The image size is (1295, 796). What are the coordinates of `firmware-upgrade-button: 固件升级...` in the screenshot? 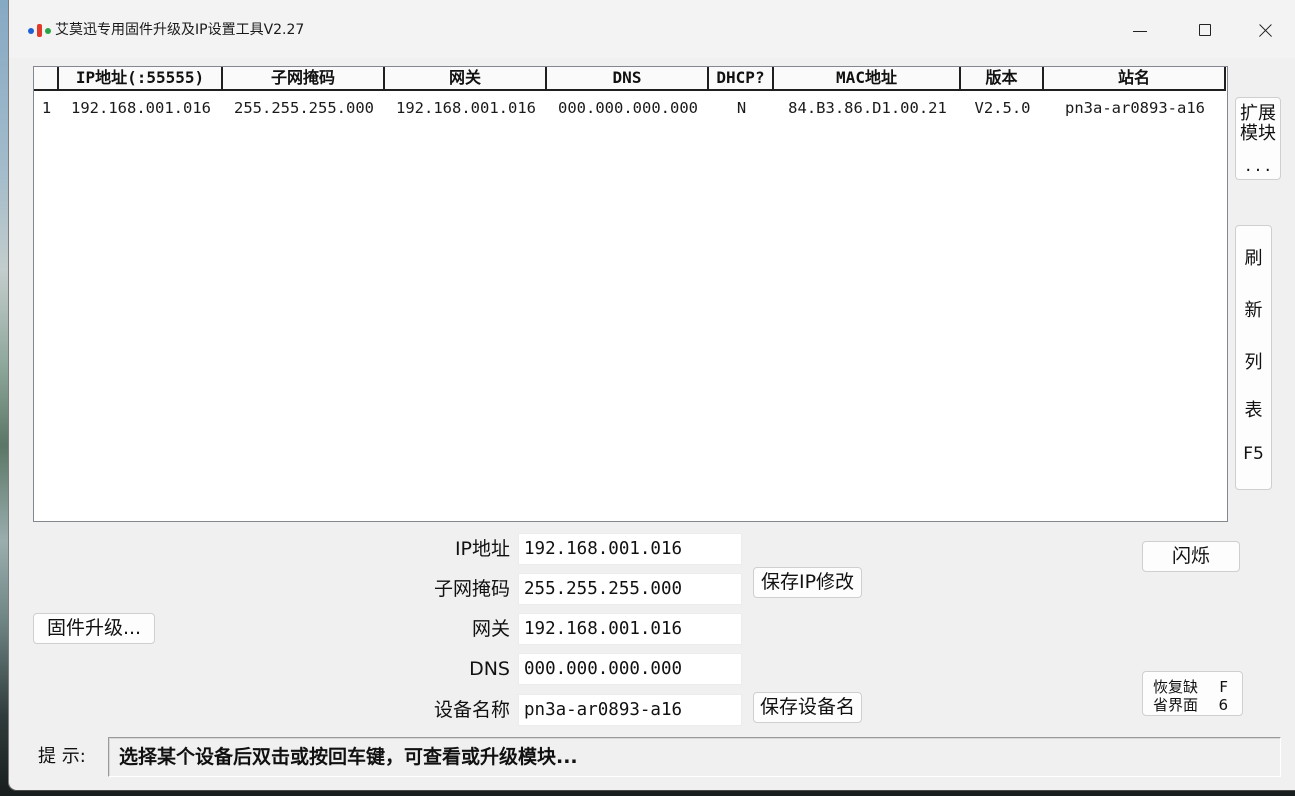 It's located at (94, 628).